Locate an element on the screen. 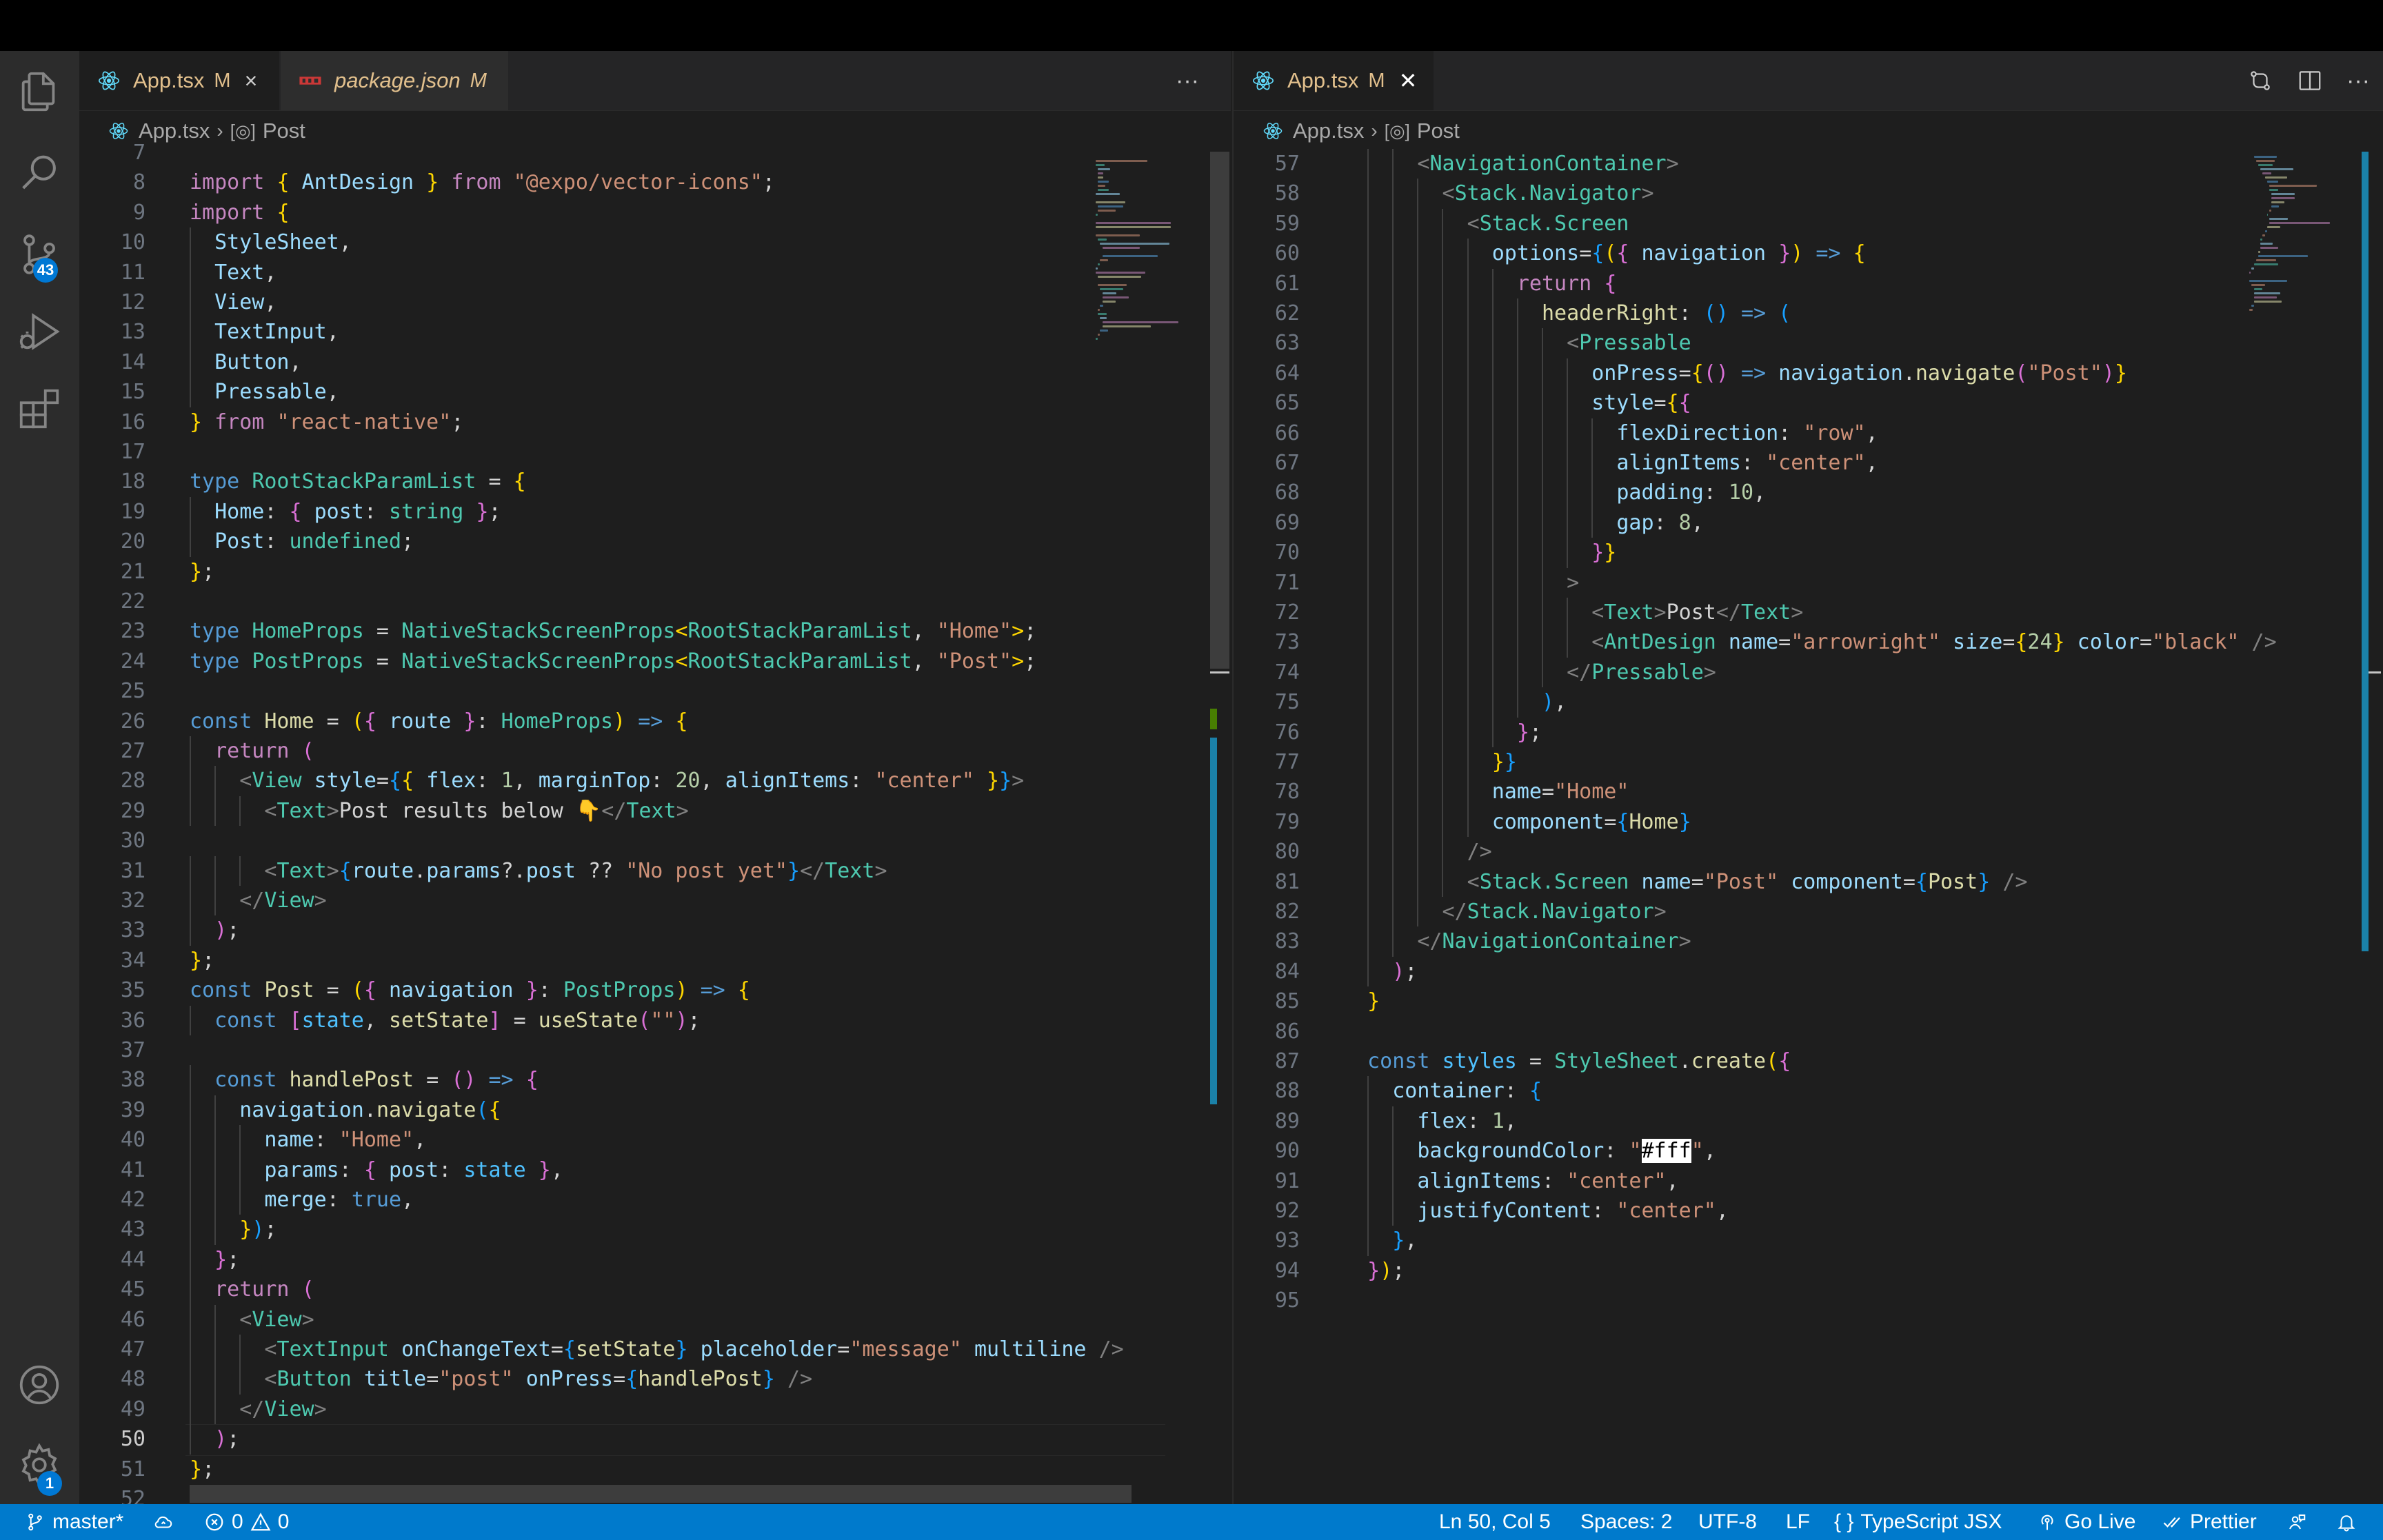 The width and height of the screenshot is (2383, 1540). line-number: 77 is located at coordinates (1267, 762).